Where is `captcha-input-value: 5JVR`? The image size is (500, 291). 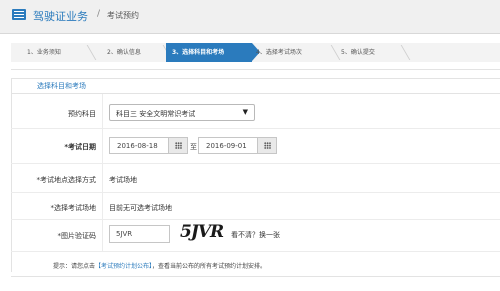
captcha-input-value: 5JVR is located at coordinates (124, 234).